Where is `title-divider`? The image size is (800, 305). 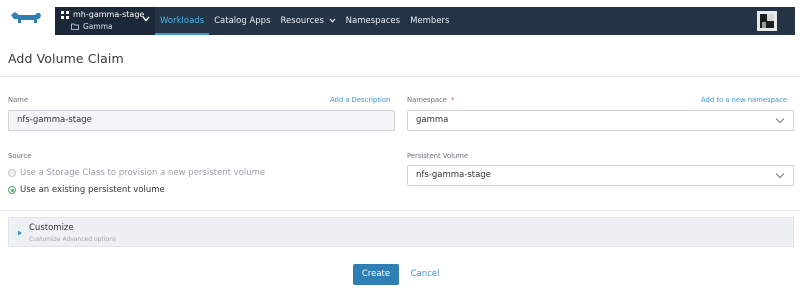
title-divider is located at coordinates (400, 76).